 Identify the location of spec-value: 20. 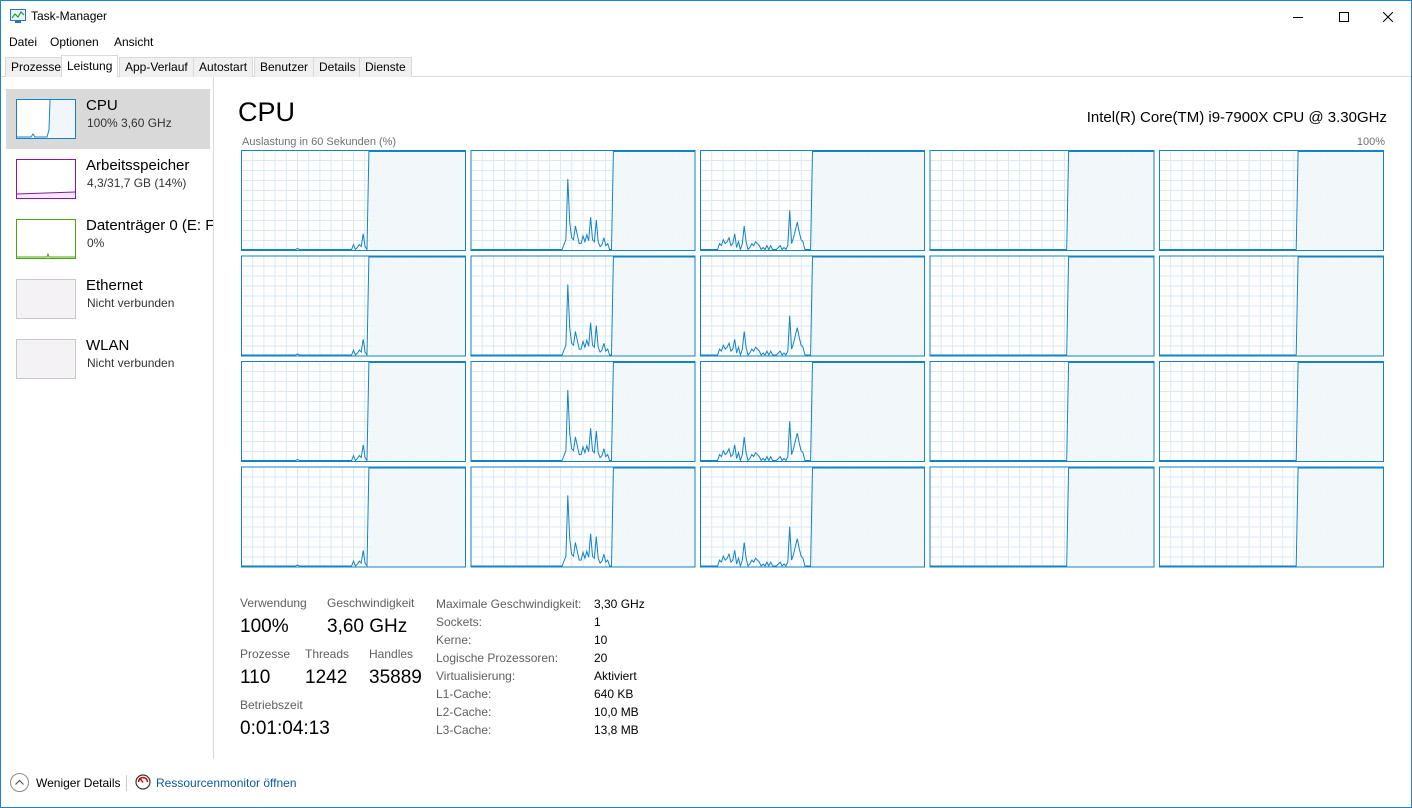
(601, 658).